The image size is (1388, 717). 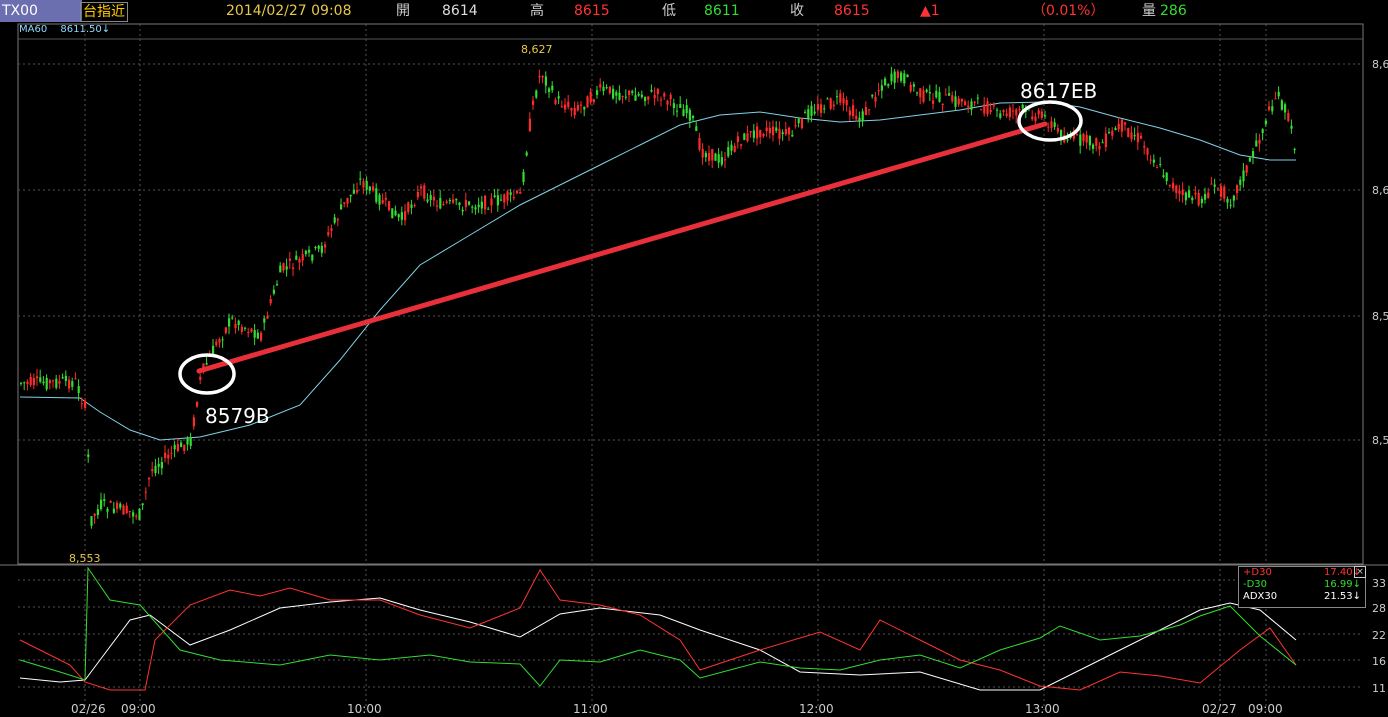 What do you see at coordinates (537, 49) in the screenshot?
I see `high-annotation: 8,627` at bounding box center [537, 49].